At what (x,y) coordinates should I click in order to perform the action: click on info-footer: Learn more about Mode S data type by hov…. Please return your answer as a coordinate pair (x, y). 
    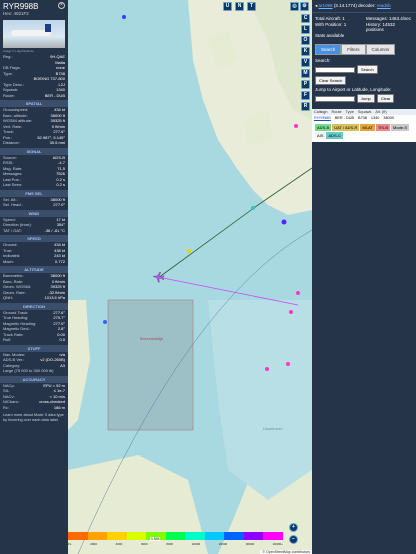
    Looking at the image, I should click on (33, 417).